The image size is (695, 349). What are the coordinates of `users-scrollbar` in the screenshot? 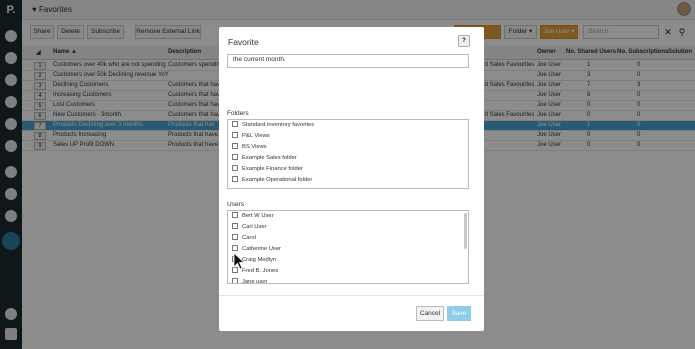 It's located at (465, 231).